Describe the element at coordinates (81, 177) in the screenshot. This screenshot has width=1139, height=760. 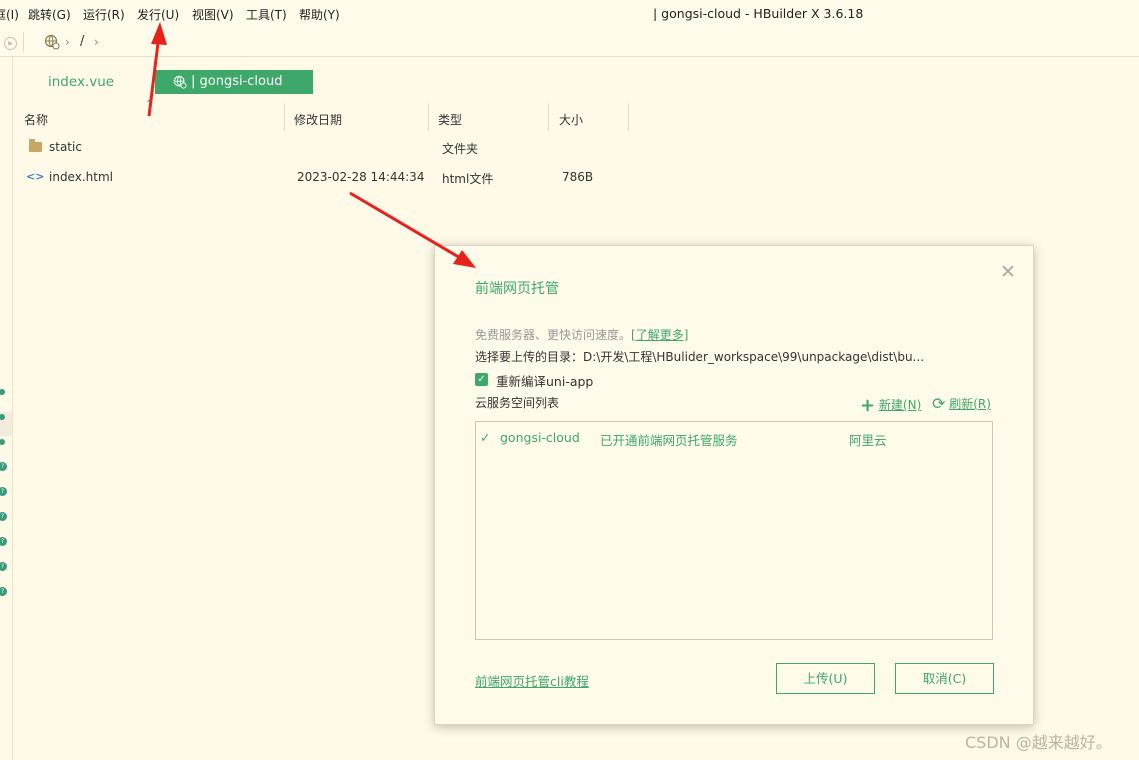
I see `file-name: index.html` at that location.